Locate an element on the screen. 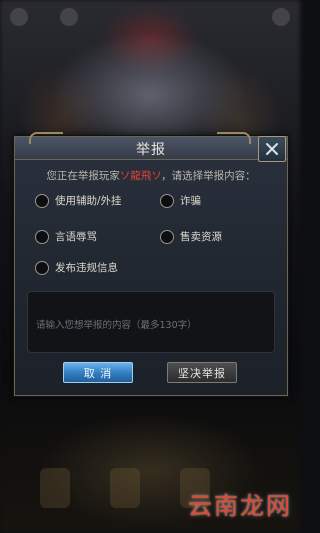 Image resolution: width=320 pixels, height=533 pixels. option-fraud: 诈骗 is located at coordinates (180, 200).